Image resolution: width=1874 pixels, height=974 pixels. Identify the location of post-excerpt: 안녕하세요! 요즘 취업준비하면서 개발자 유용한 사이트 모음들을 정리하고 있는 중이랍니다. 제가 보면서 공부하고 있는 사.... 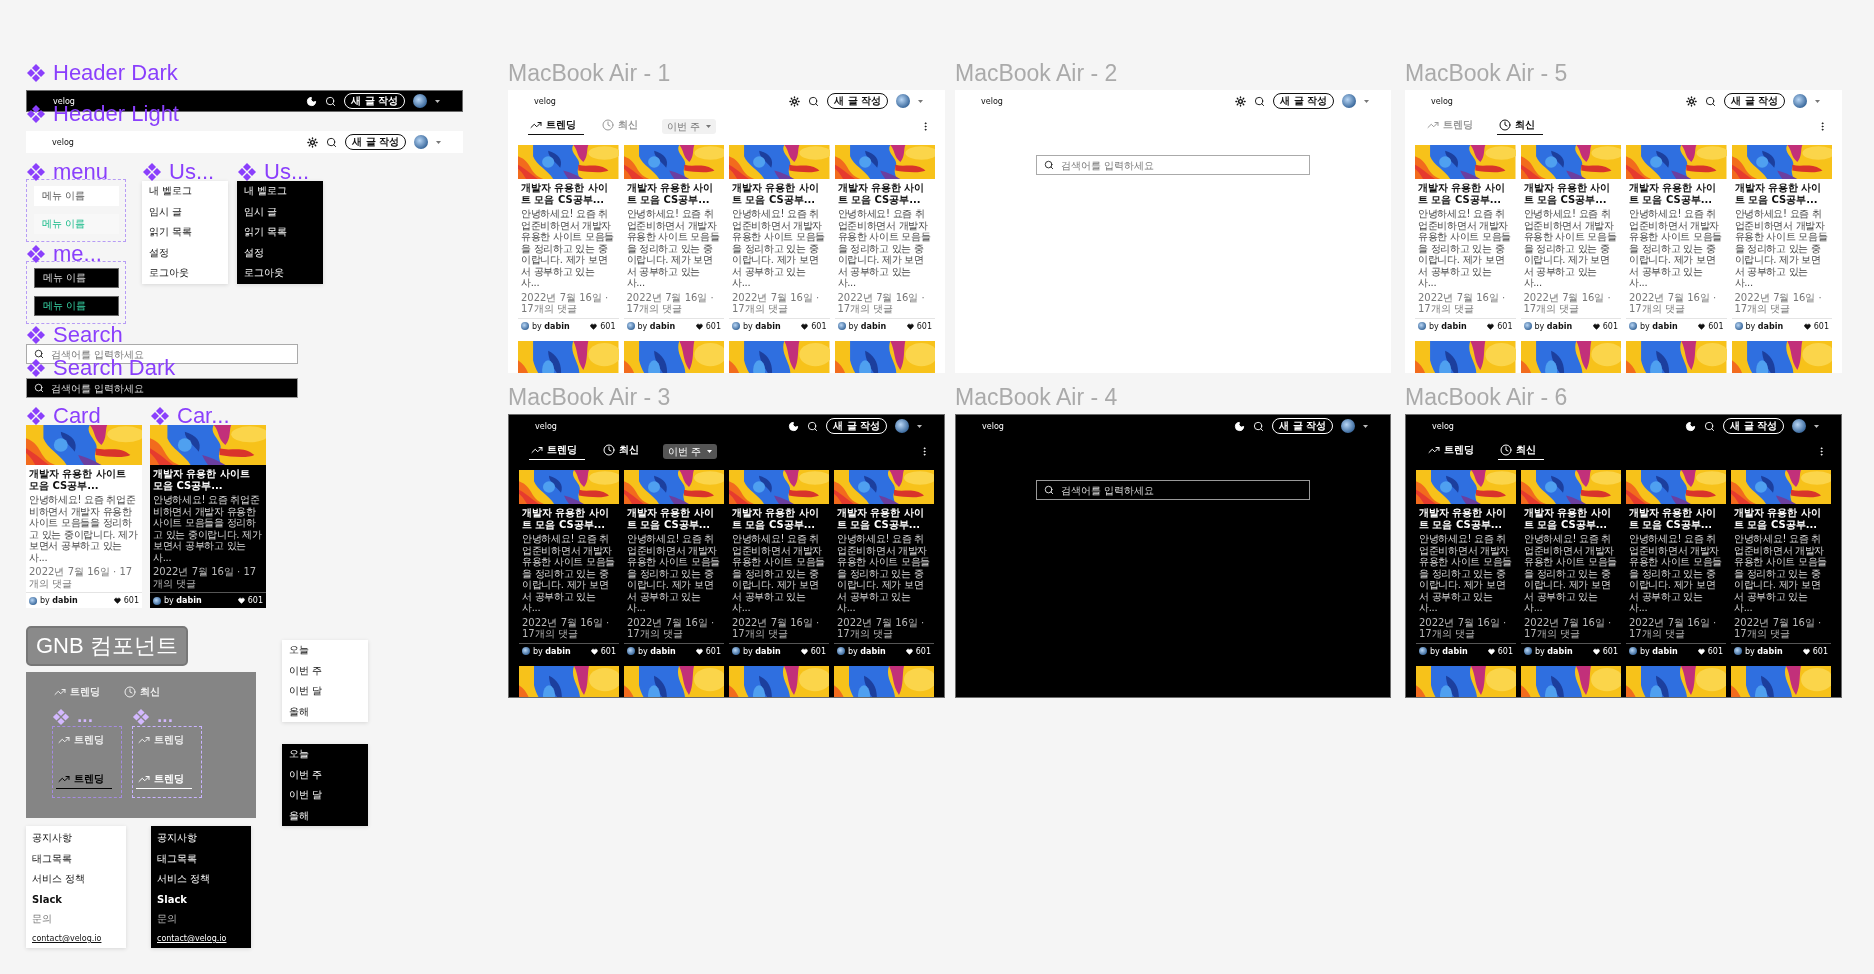
(884, 248).